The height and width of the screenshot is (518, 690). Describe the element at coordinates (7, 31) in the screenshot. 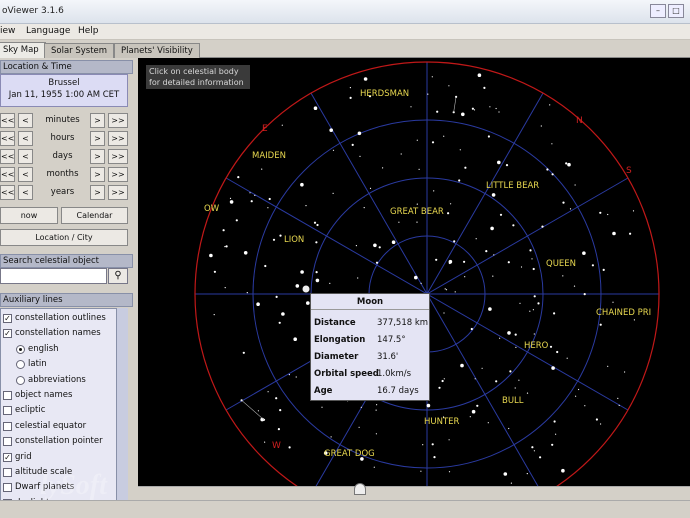

I see `menu-view: iew` at that location.